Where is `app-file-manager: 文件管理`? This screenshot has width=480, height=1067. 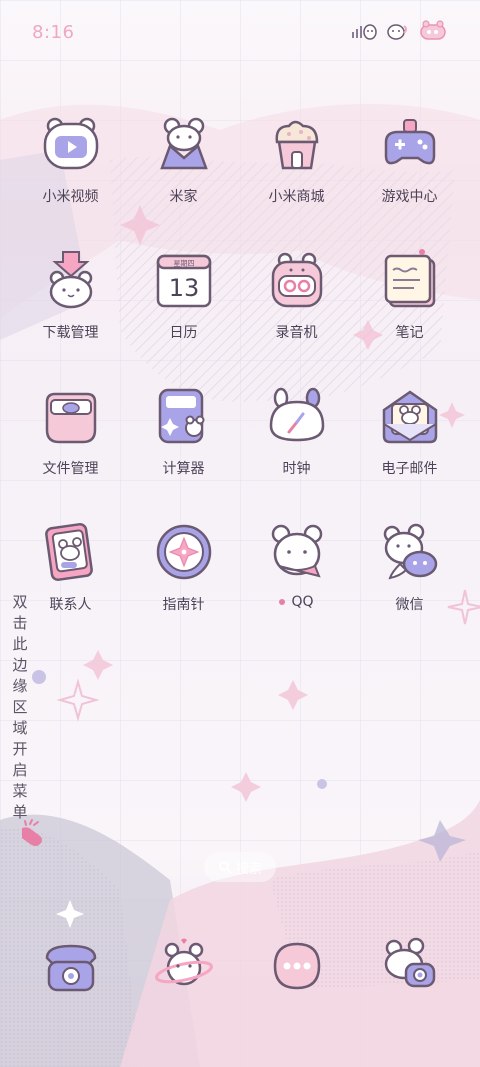
app-file-manager: 文件管理 is located at coordinates (70, 431).